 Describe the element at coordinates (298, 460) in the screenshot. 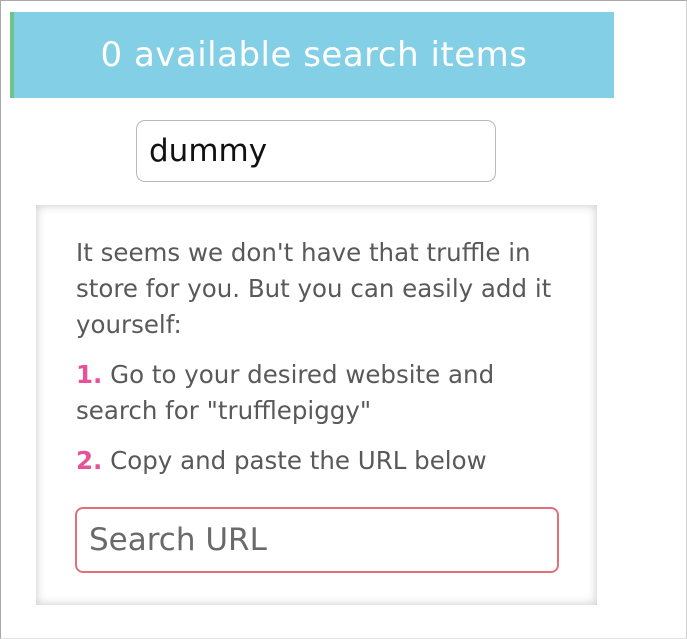

I see `step-2-text: Copy and paste the URL below` at that location.